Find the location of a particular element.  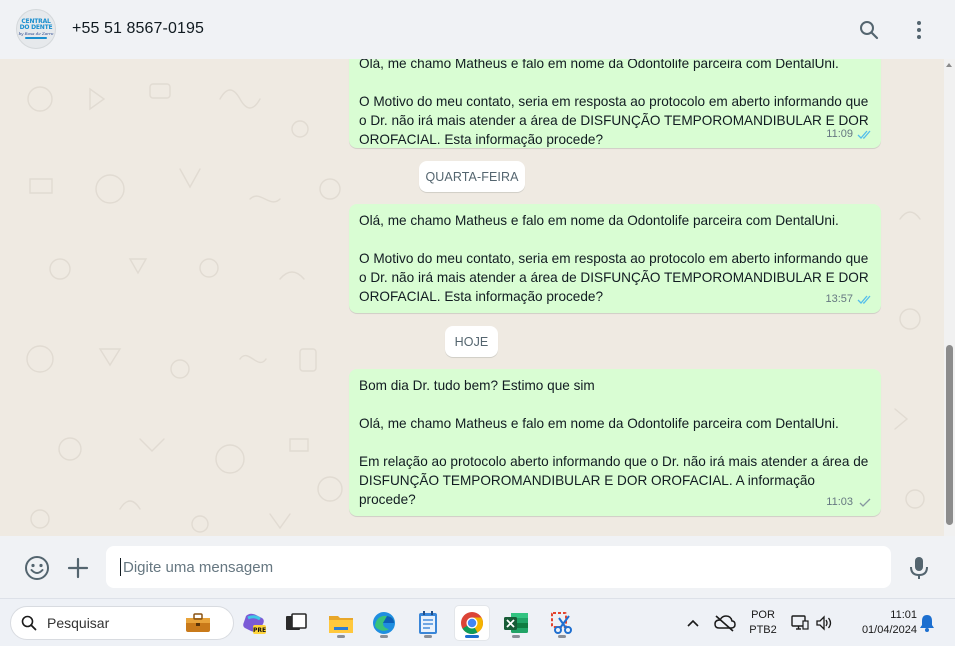

taskbar-search-label: Pesquisar is located at coordinates (78, 623).